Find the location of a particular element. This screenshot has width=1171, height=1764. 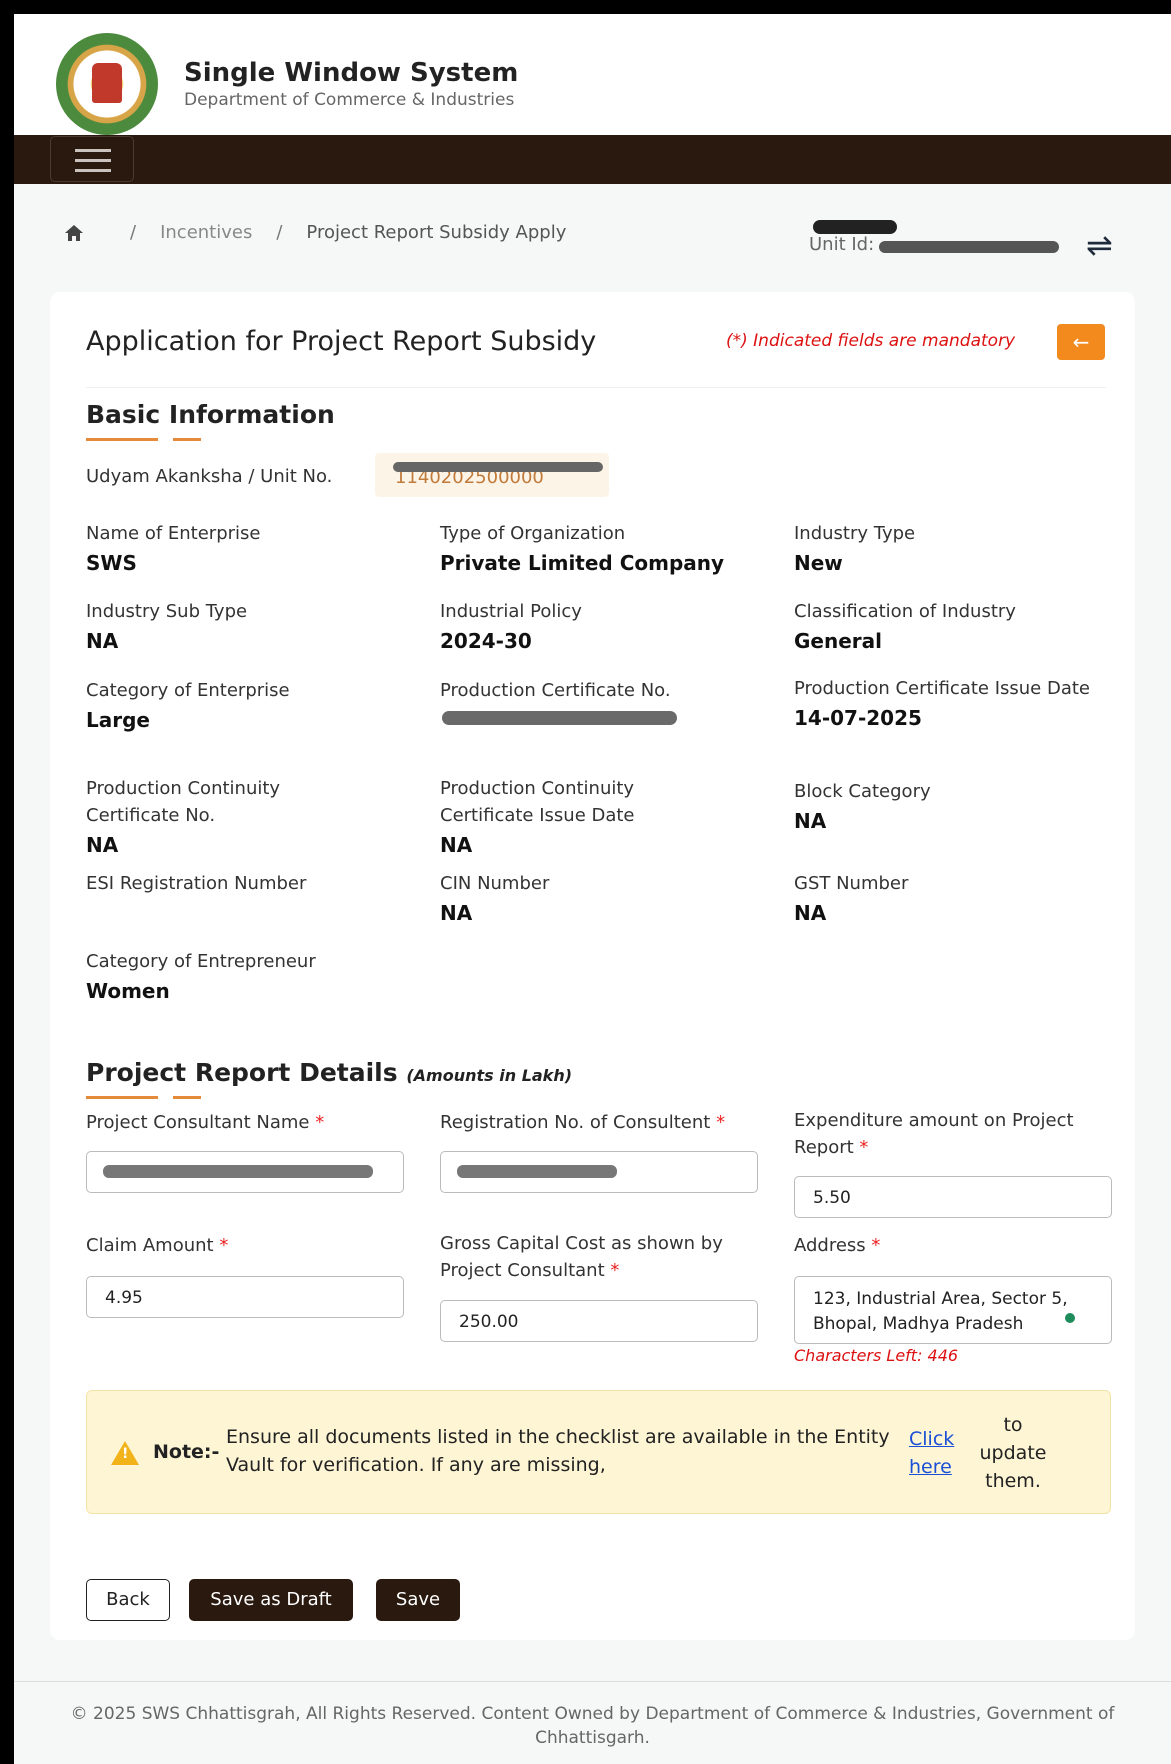

label-registration-no: Registration No. of Consultent * is located at coordinates (605, 1122).